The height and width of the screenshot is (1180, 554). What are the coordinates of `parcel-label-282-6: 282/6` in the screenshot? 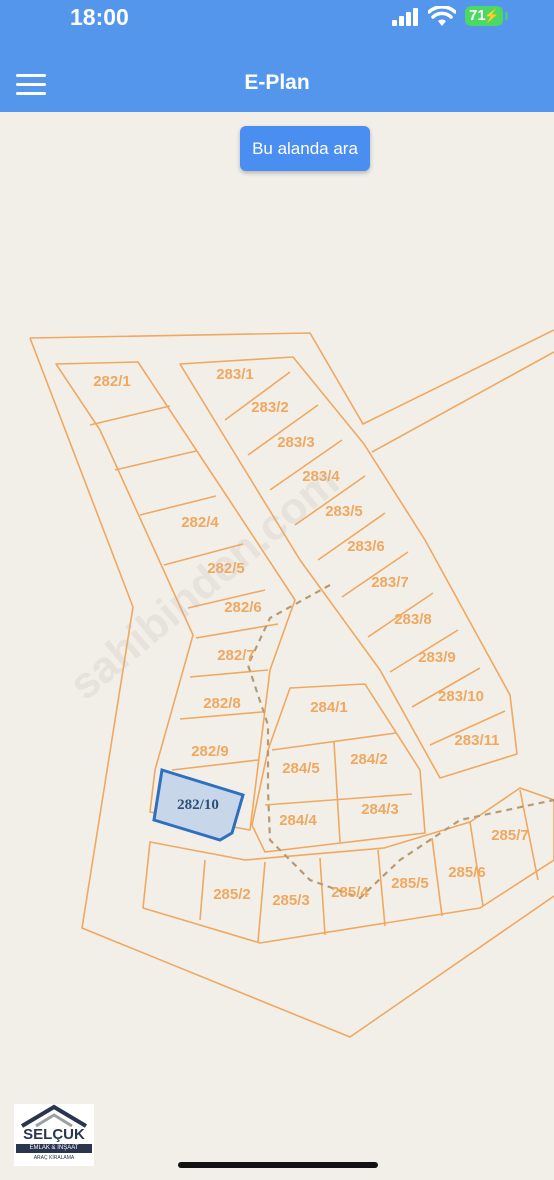 It's located at (243, 607).